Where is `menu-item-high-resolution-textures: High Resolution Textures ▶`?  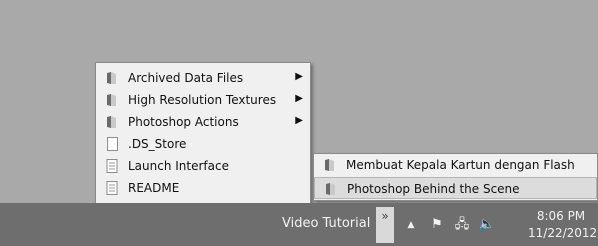
menu-item-high-resolution-textures: High Resolution Textures ▶ is located at coordinates (203, 100).